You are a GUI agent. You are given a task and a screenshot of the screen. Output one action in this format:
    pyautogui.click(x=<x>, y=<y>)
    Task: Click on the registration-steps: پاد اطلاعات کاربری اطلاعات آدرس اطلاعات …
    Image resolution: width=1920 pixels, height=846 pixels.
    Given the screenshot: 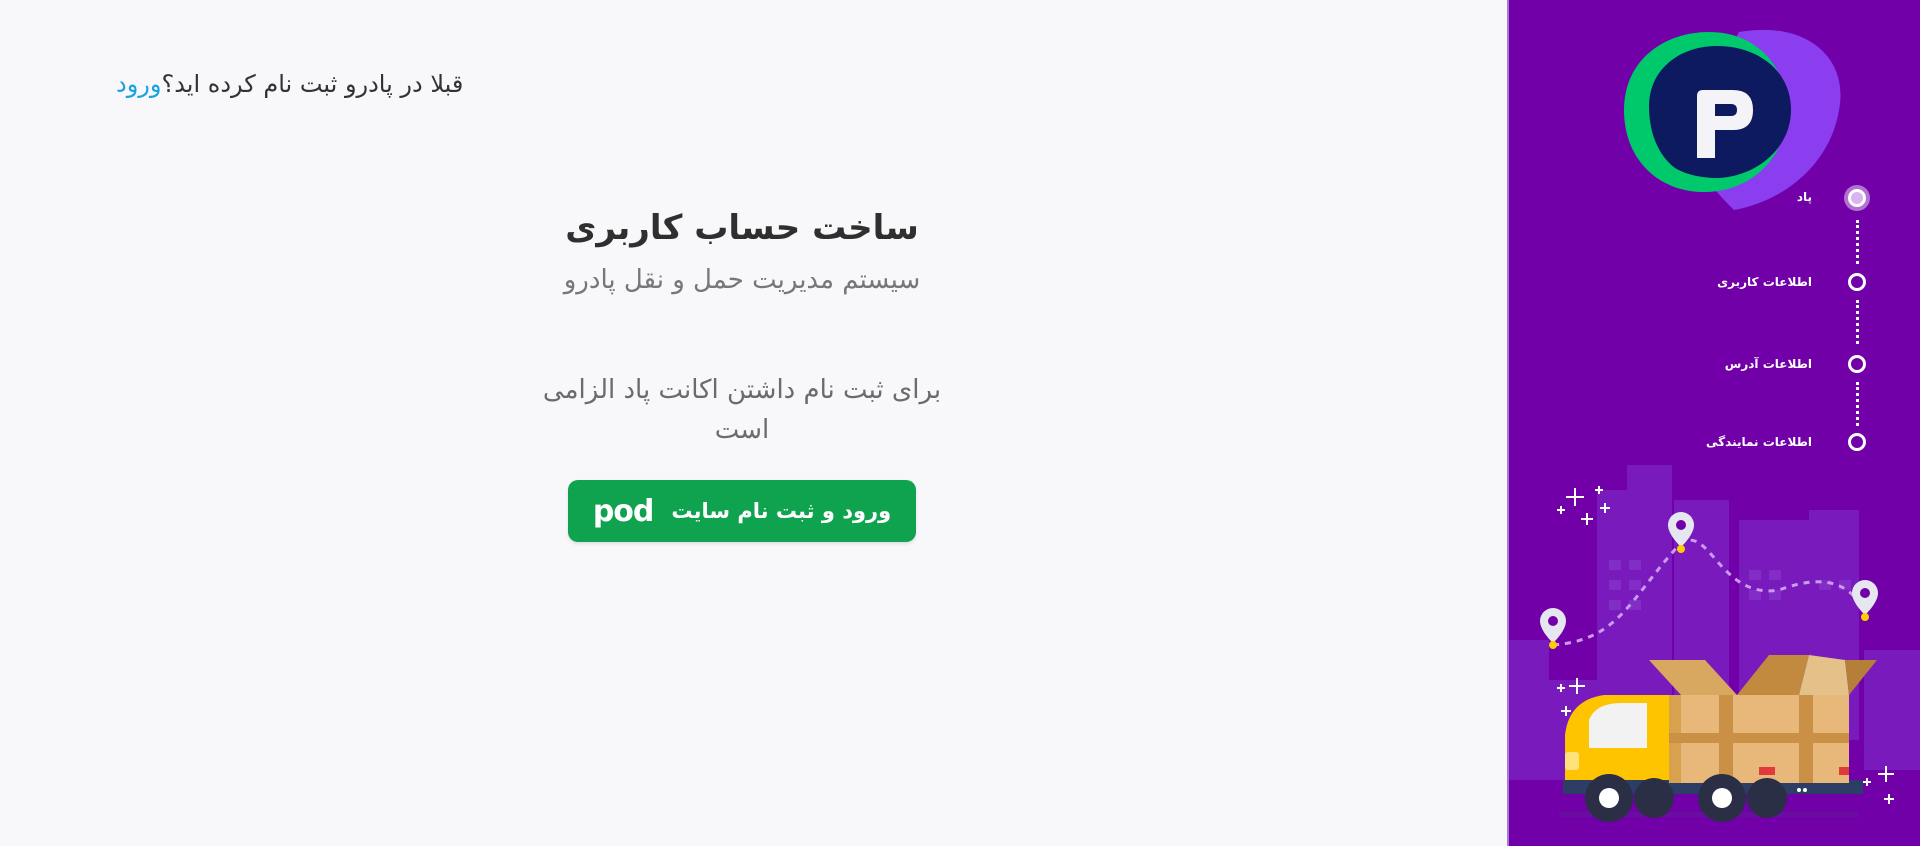 What is the action you would take?
    pyautogui.click(x=1714, y=230)
    